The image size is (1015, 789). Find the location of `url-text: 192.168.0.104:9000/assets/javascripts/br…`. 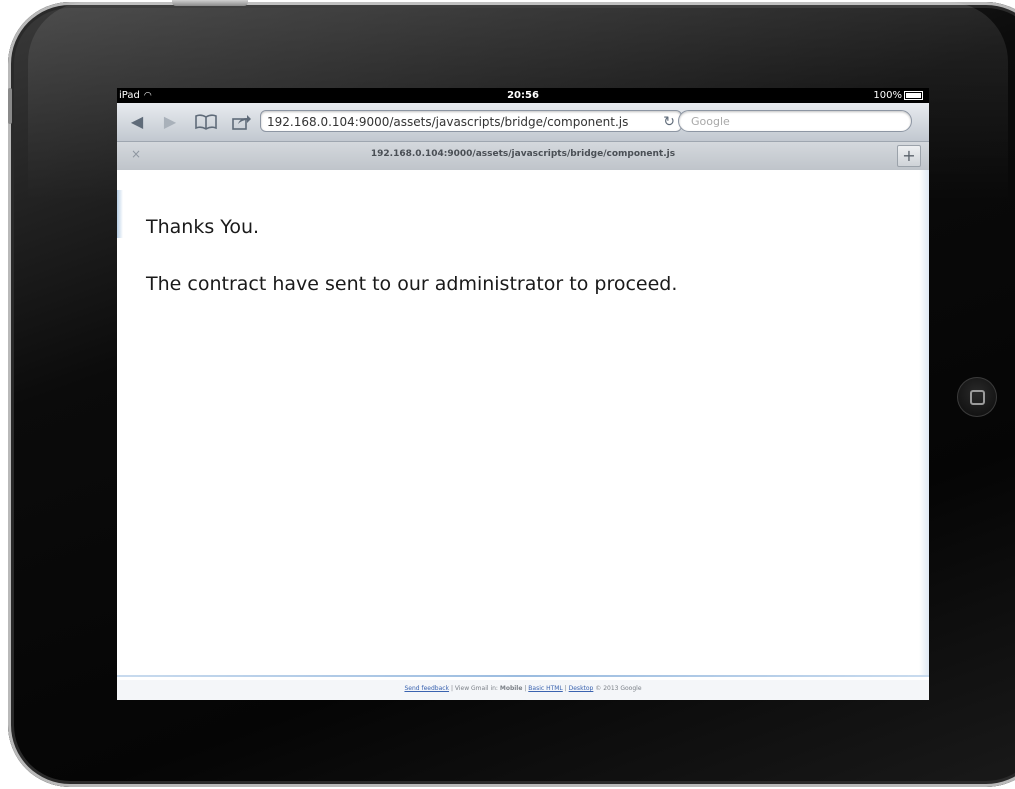

url-text: 192.168.0.104:9000/assets/javascripts/br… is located at coordinates (448, 122).